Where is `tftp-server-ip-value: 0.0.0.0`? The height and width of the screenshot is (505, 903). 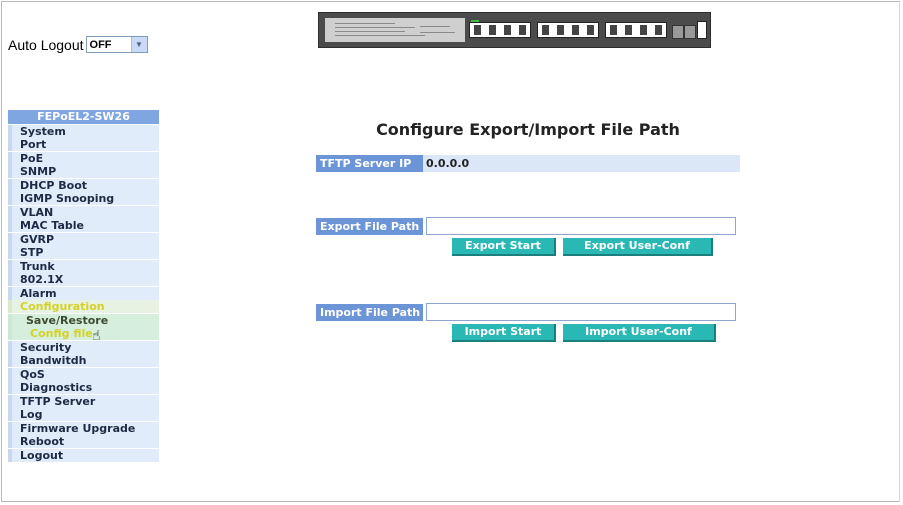 tftp-server-ip-value: 0.0.0.0 is located at coordinates (448, 163).